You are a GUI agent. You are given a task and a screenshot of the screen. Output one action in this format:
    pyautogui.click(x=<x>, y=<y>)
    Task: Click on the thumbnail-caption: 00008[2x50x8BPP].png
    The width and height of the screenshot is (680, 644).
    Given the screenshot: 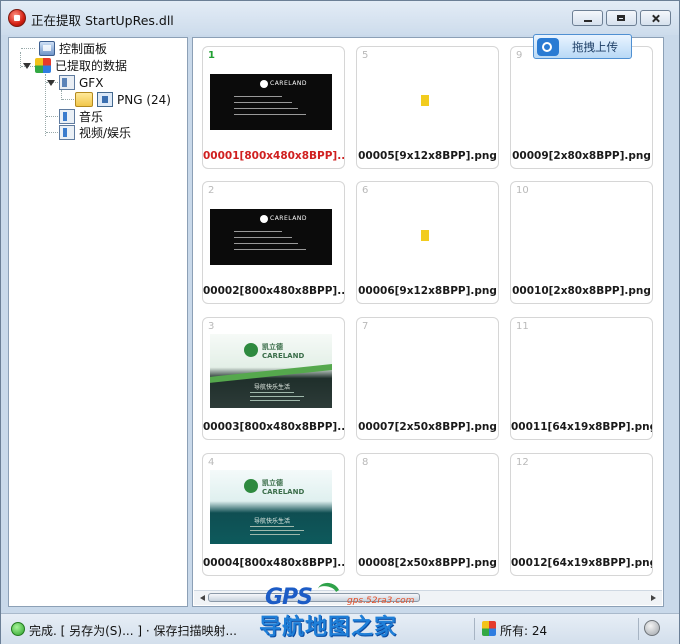 What is the action you would take?
    pyautogui.click(x=427, y=563)
    